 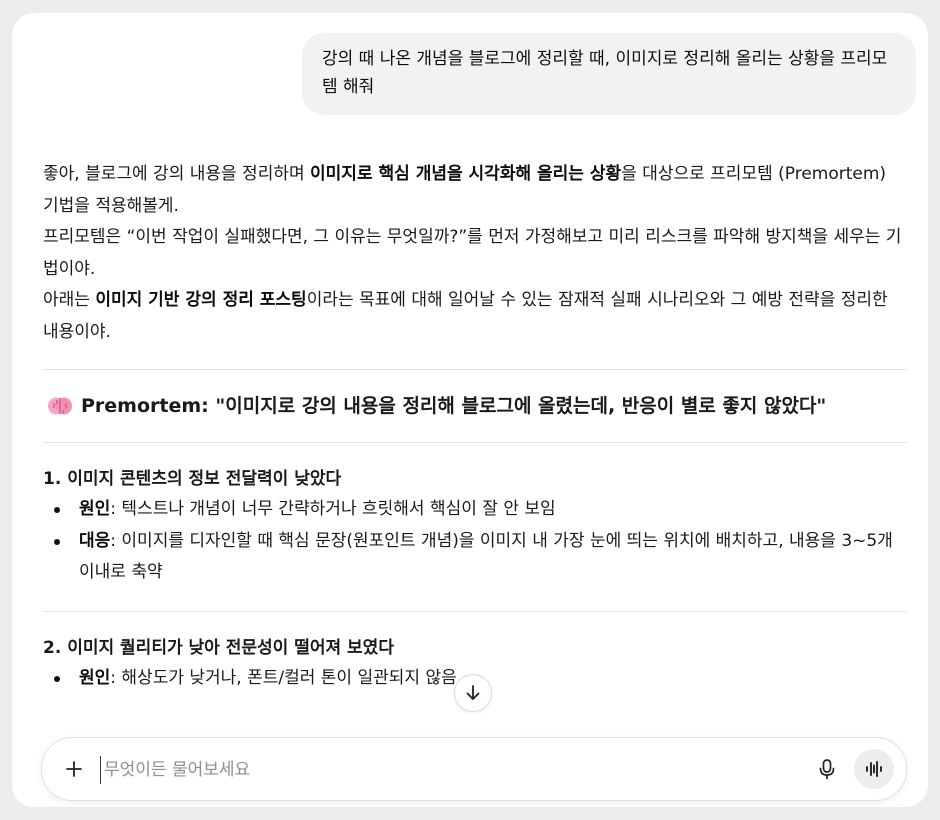 I want to click on dictate-button, so click(x=827, y=769).